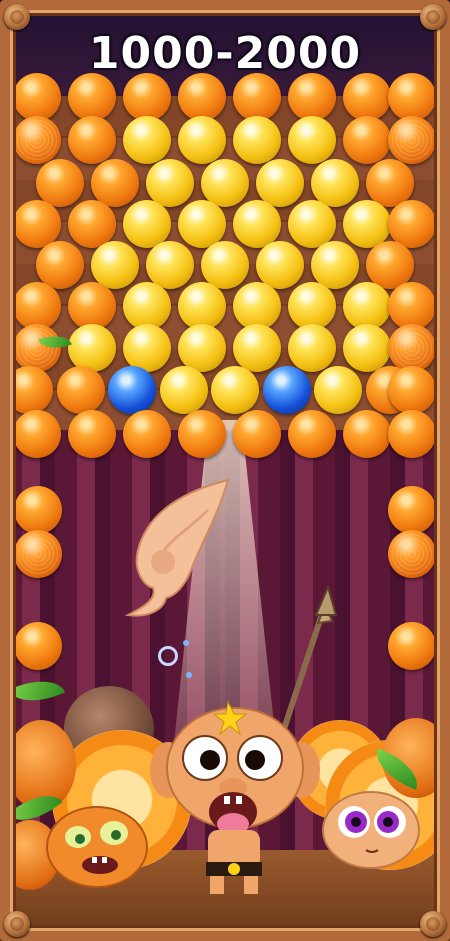 This screenshot has width=450, height=941. What do you see at coordinates (168, 656) in the screenshot?
I see `aim-reticle-icon` at bounding box center [168, 656].